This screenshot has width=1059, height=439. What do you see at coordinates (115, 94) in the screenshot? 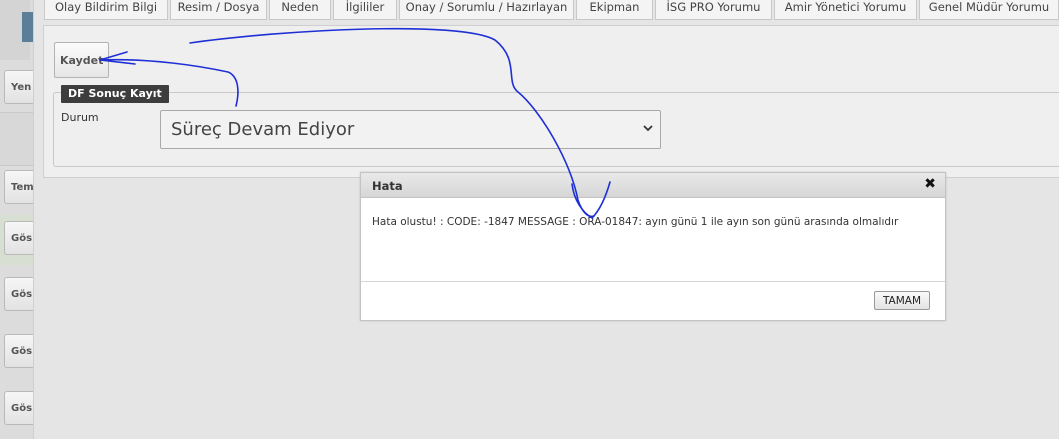
I see `section-title: DF Sonuç Kayıt` at bounding box center [115, 94].